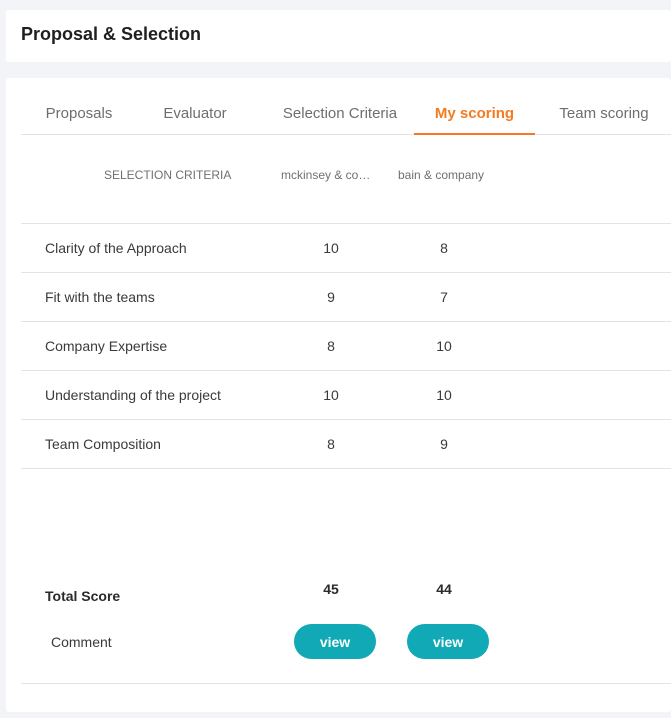 The image size is (671, 718). I want to click on tab-selection-criteria: Selection Criteria, so click(340, 120).